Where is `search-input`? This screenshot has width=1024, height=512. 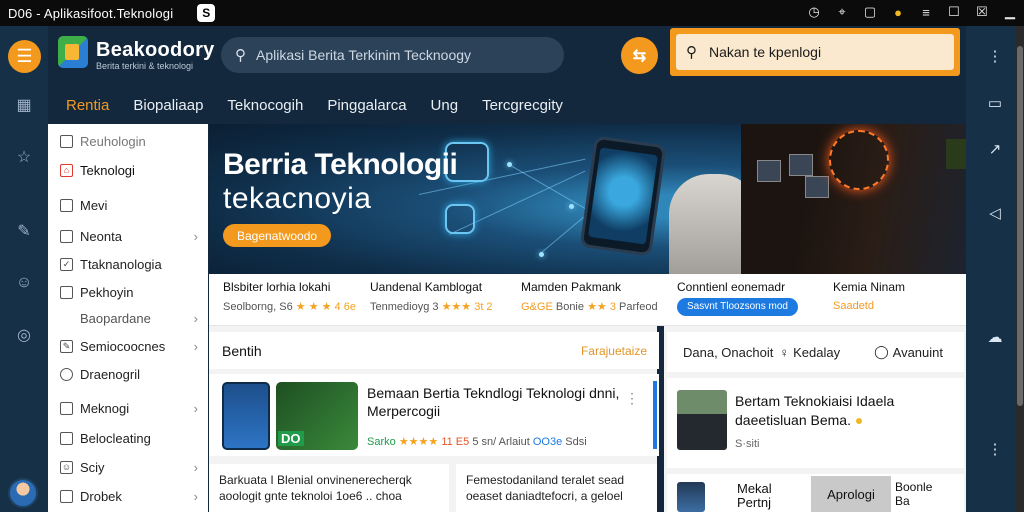
search-input is located at coordinates (396, 55).